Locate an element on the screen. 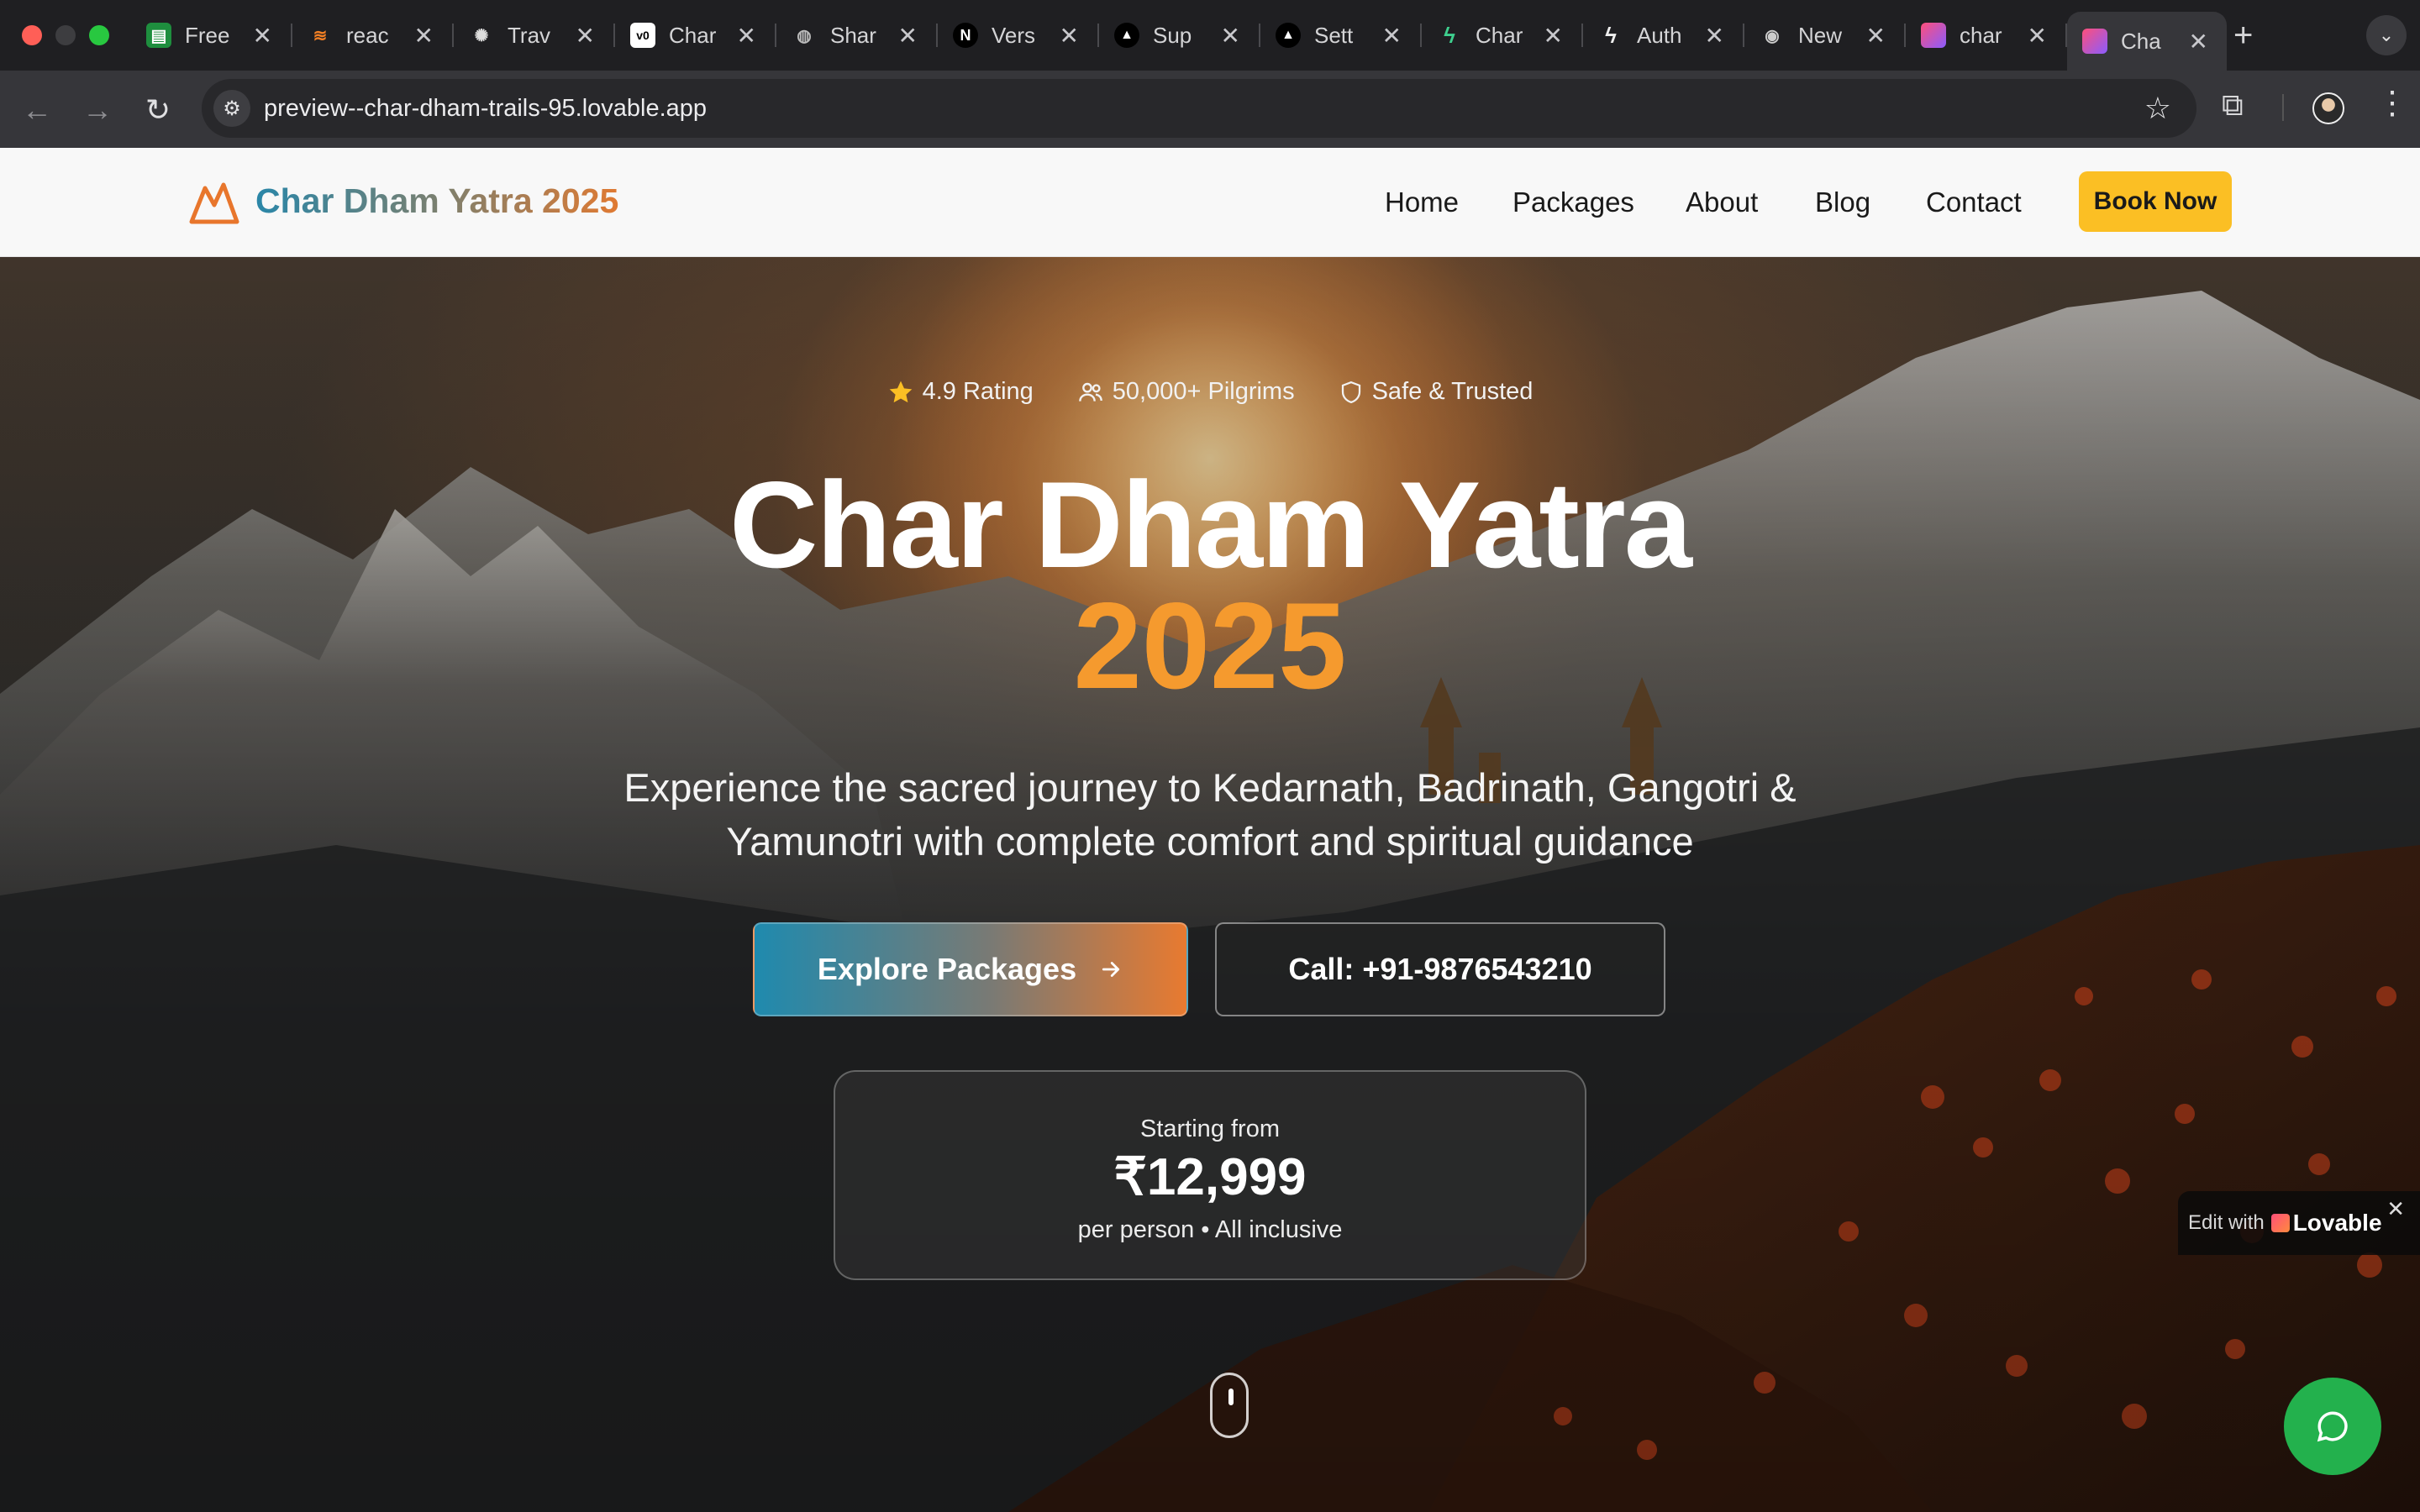 This screenshot has height=1512, width=2420. window-zoom-button is located at coordinates (99, 35).